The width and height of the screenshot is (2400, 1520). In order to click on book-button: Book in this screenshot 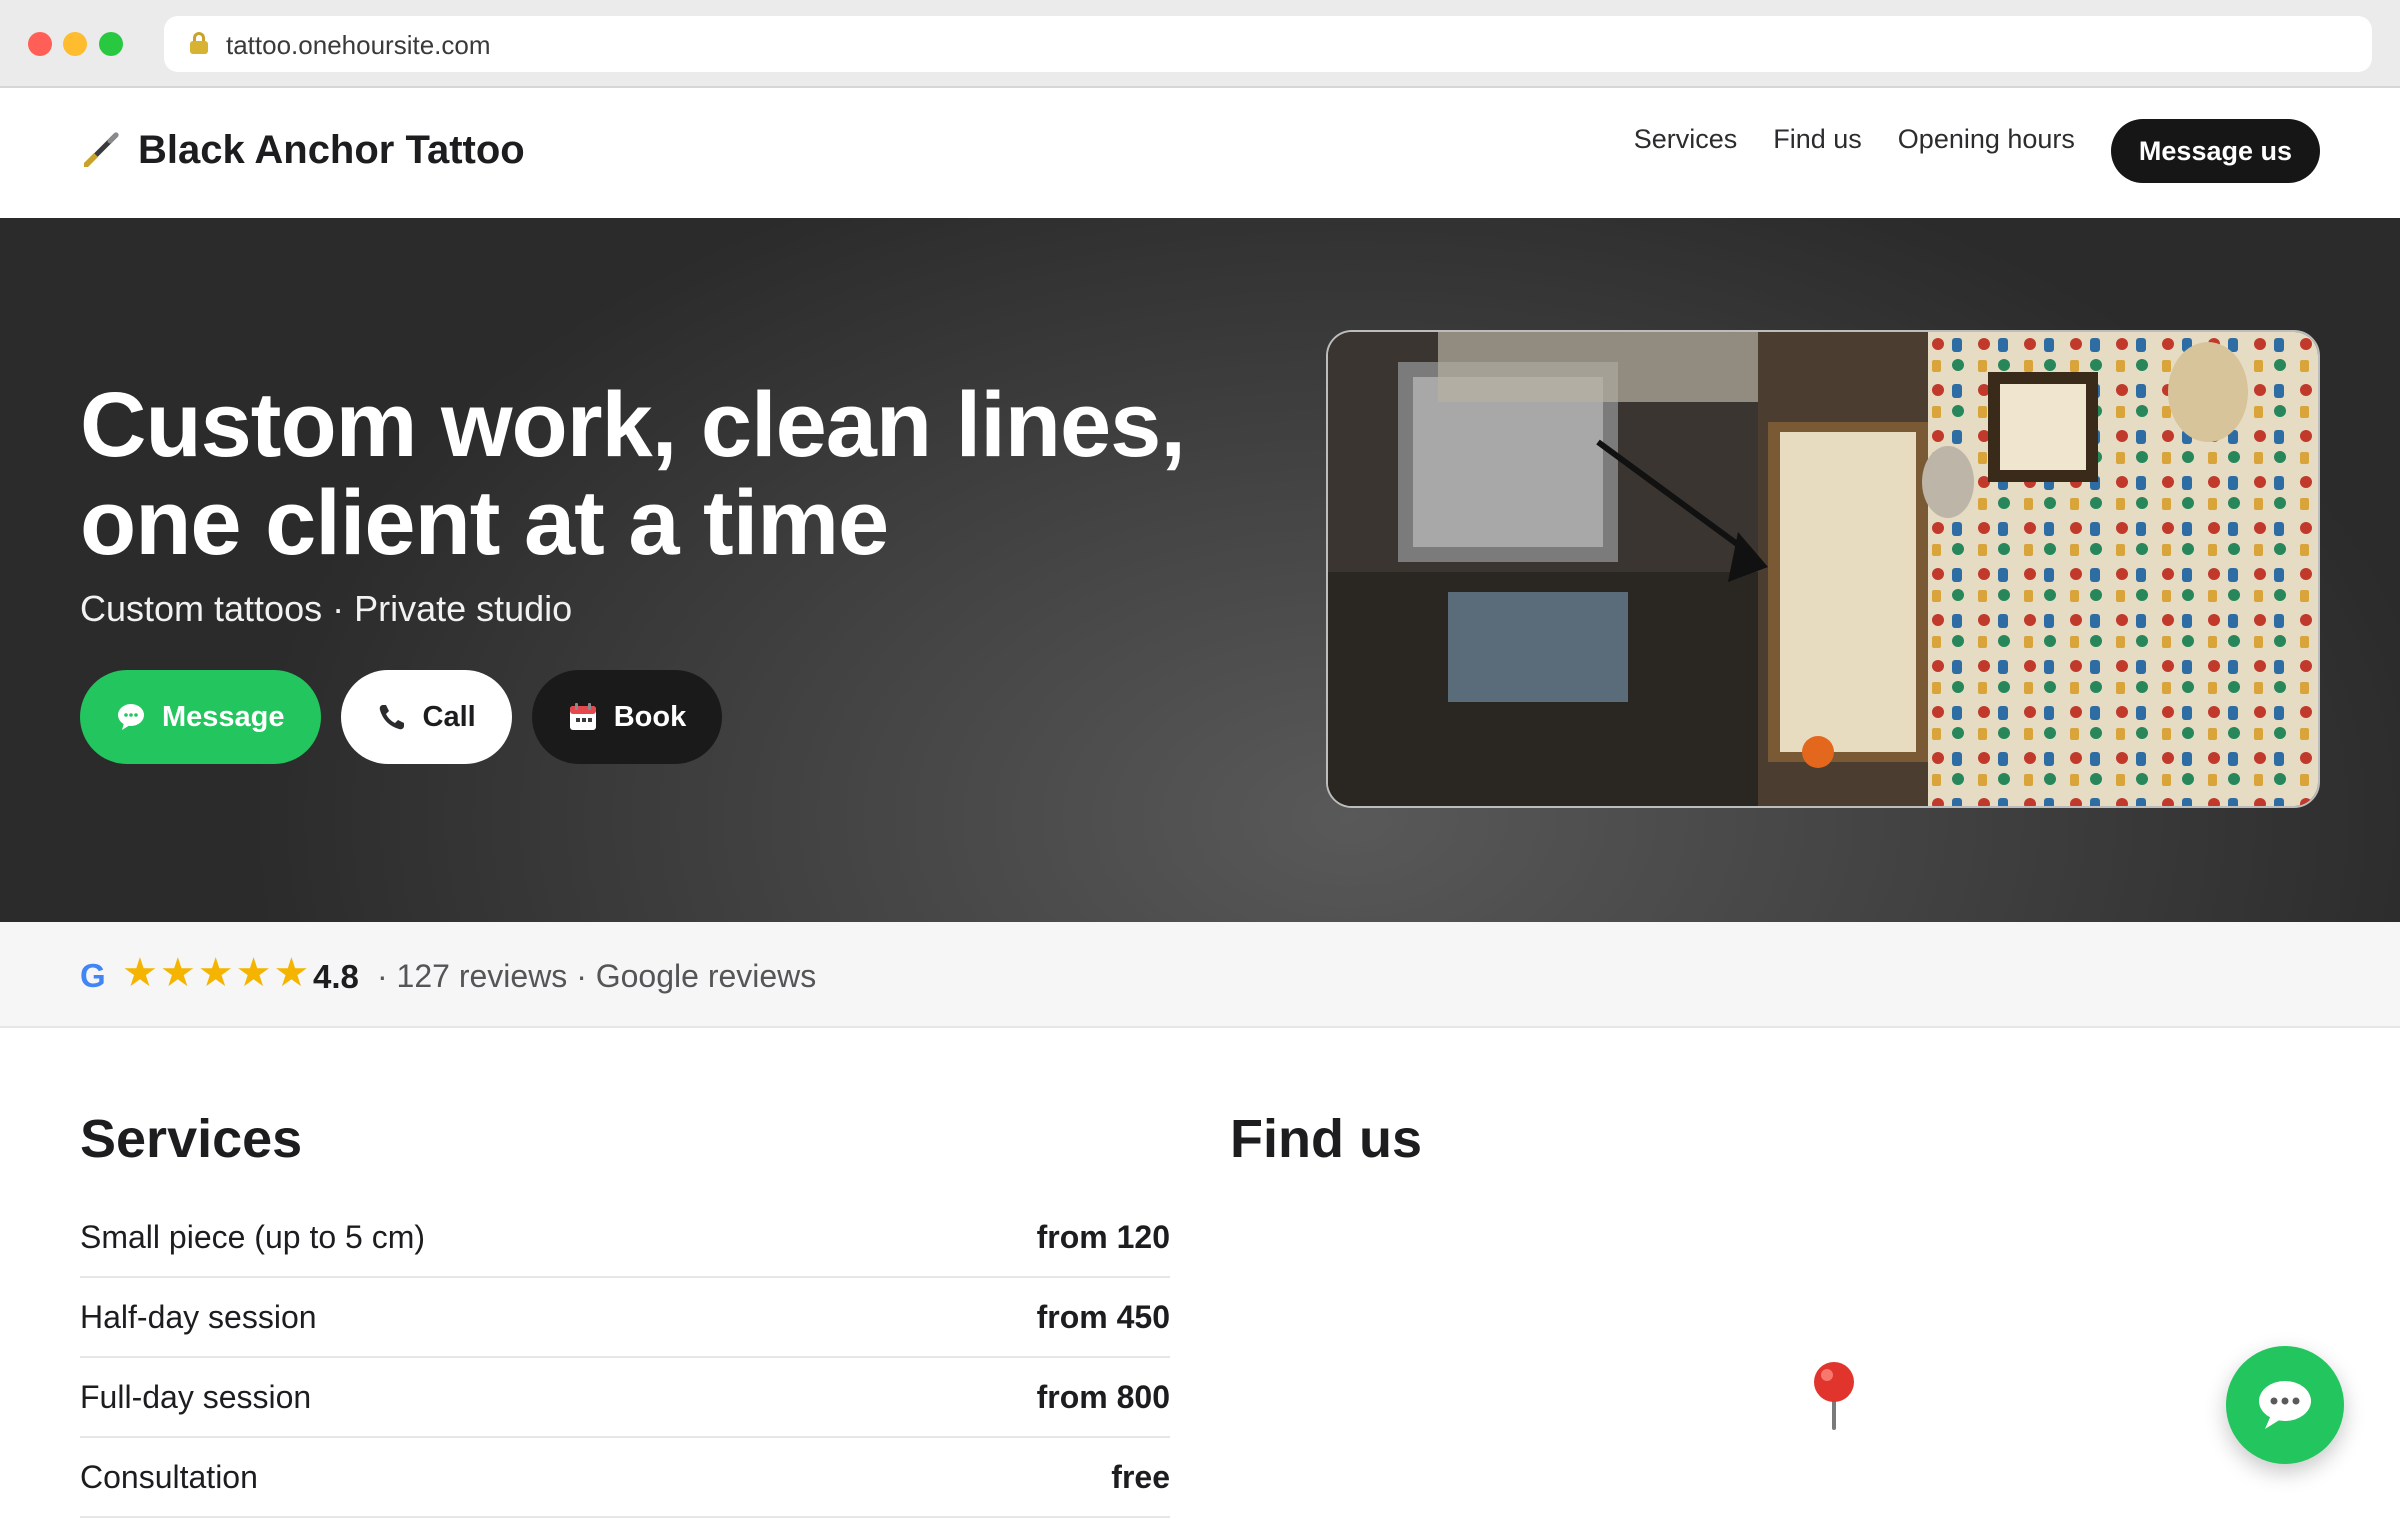, I will do `click(627, 717)`.